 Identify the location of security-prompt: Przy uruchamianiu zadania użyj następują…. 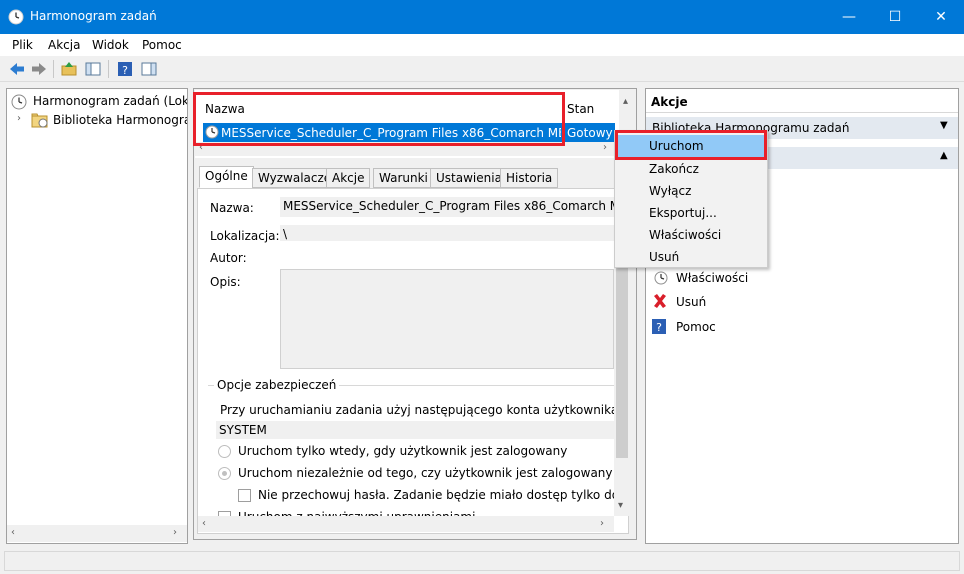
(421, 410).